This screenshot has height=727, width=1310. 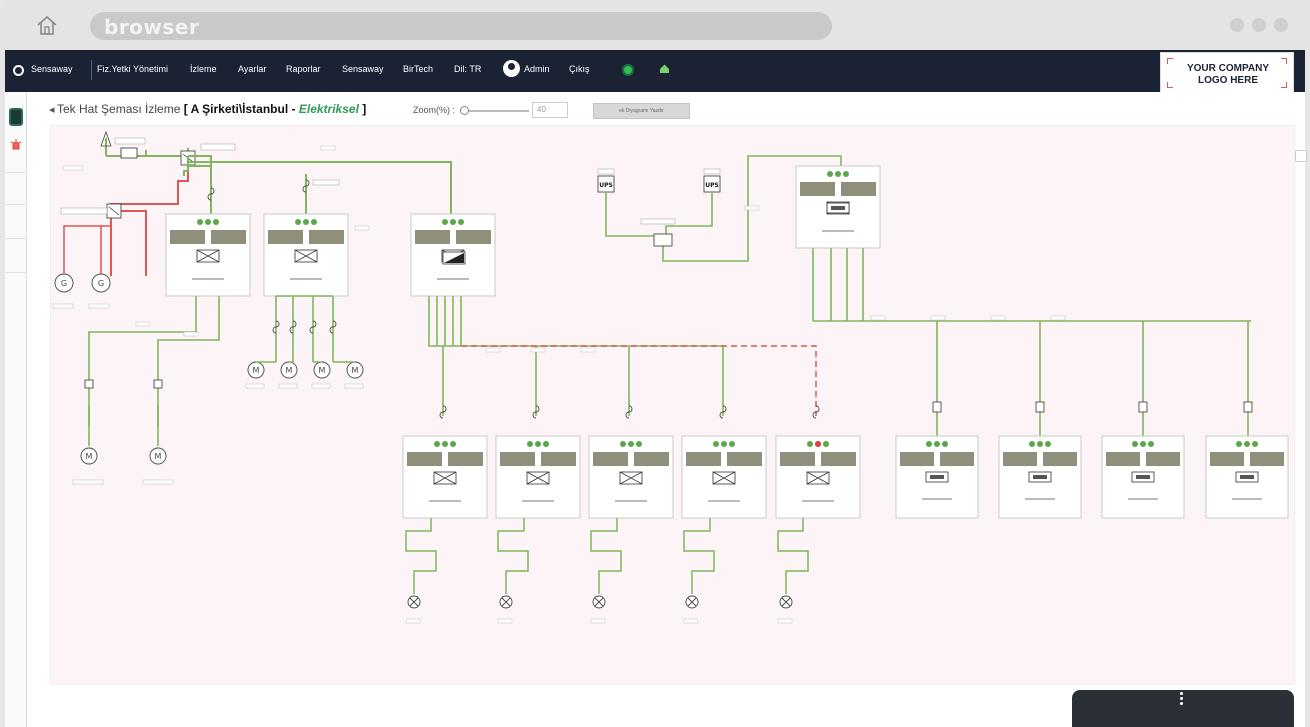 I want to click on nav-item-izleme: İzleme, so click(x=203, y=69).